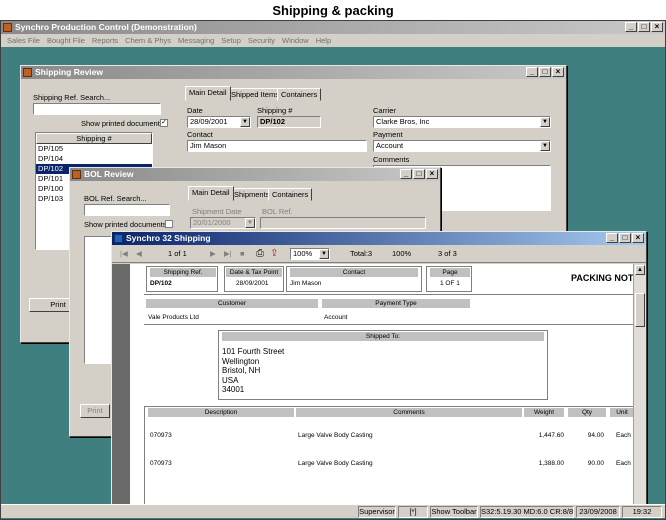 The height and width of the screenshot is (520, 666). Describe the element at coordinates (462, 122) in the screenshot. I see `carrier-select: Clarke Bros, Inc ▼` at that location.